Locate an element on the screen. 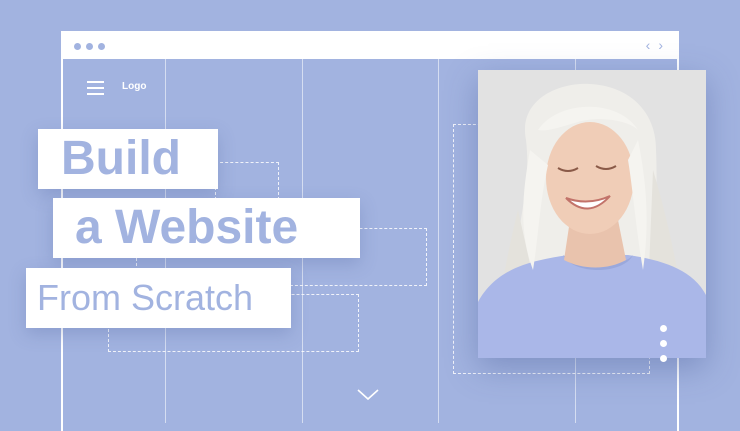  grid-line is located at coordinates (438, 240).